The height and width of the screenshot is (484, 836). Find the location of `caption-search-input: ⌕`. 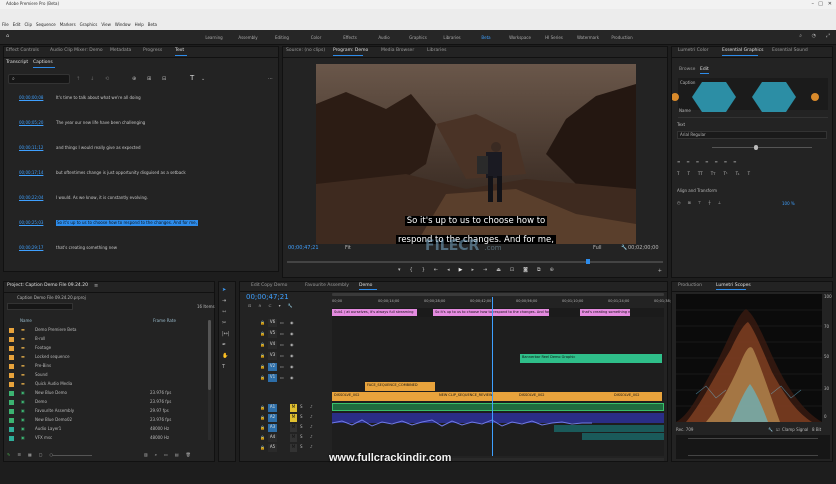

caption-search-input: ⌕ is located at coordinates (39, 79).